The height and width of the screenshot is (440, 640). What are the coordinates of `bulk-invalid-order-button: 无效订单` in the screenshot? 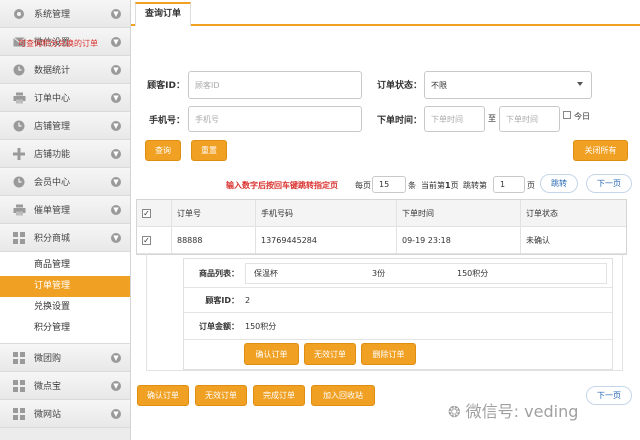 It's located at (221, 395).